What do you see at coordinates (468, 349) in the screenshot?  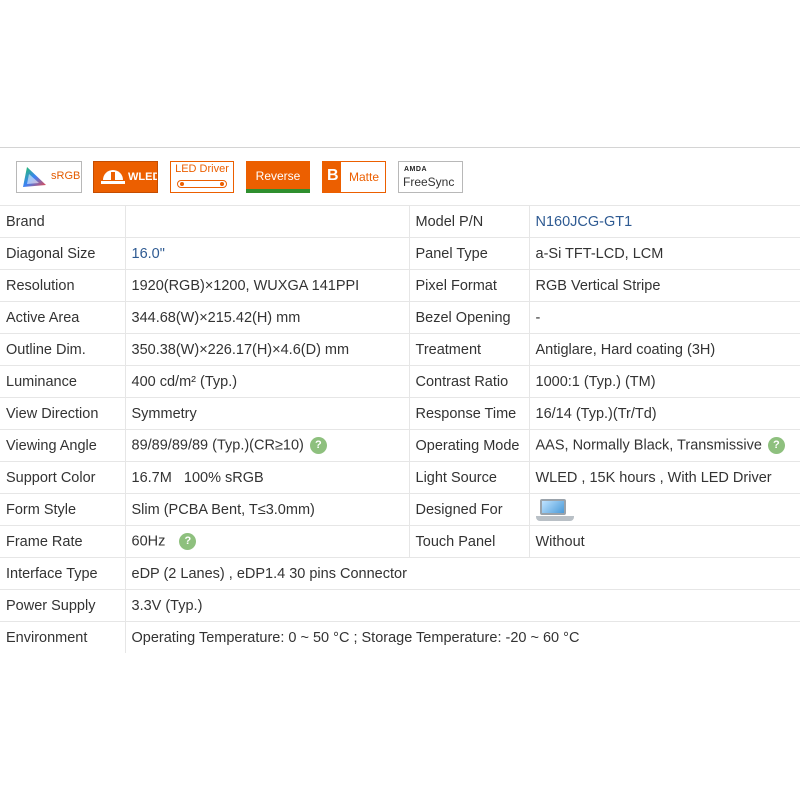 I see `spec-label: Treatment` at bounding box center [468, 349].